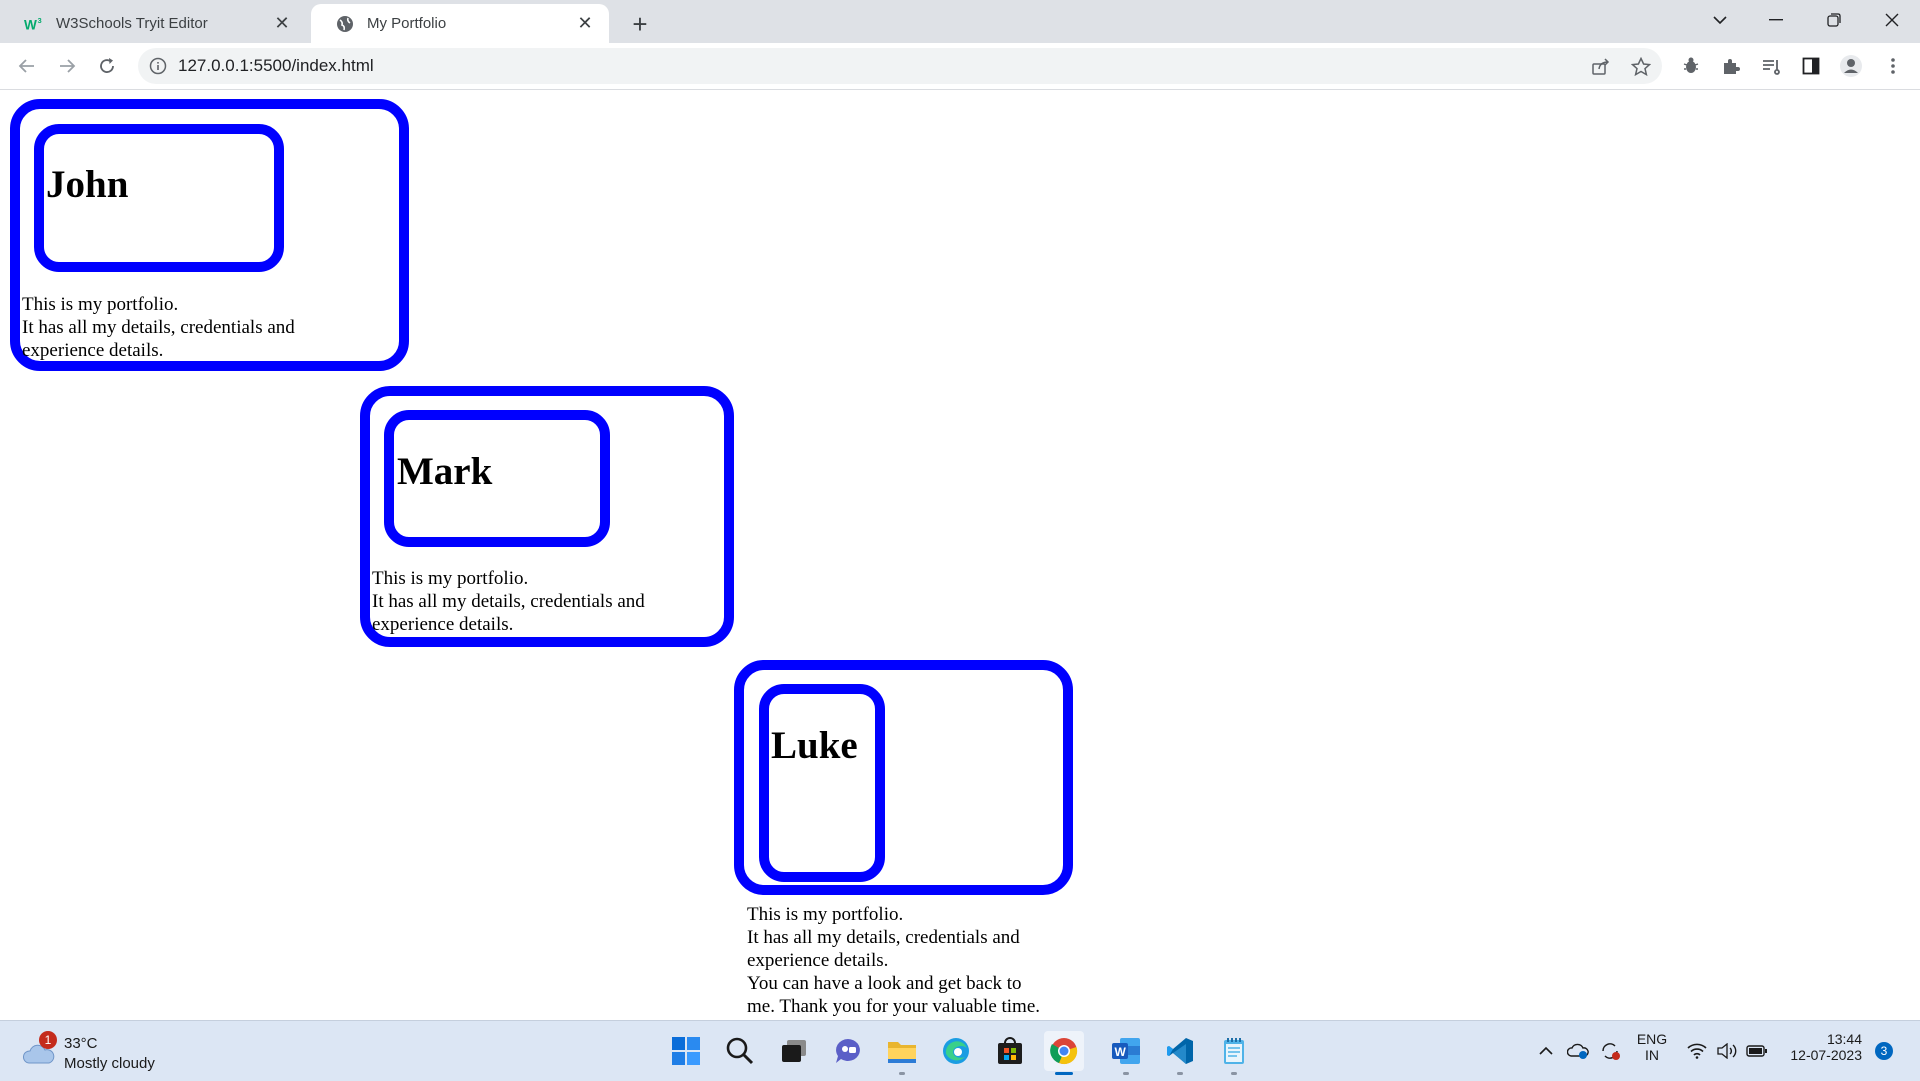  Describe the element at coordinates (1776, 20) in the screenshot. I see `minimize-button` at that location.